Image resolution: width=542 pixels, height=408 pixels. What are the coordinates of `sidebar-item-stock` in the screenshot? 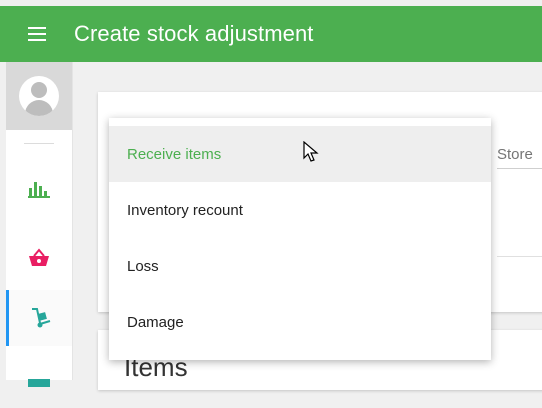 It's located at (39, 380).